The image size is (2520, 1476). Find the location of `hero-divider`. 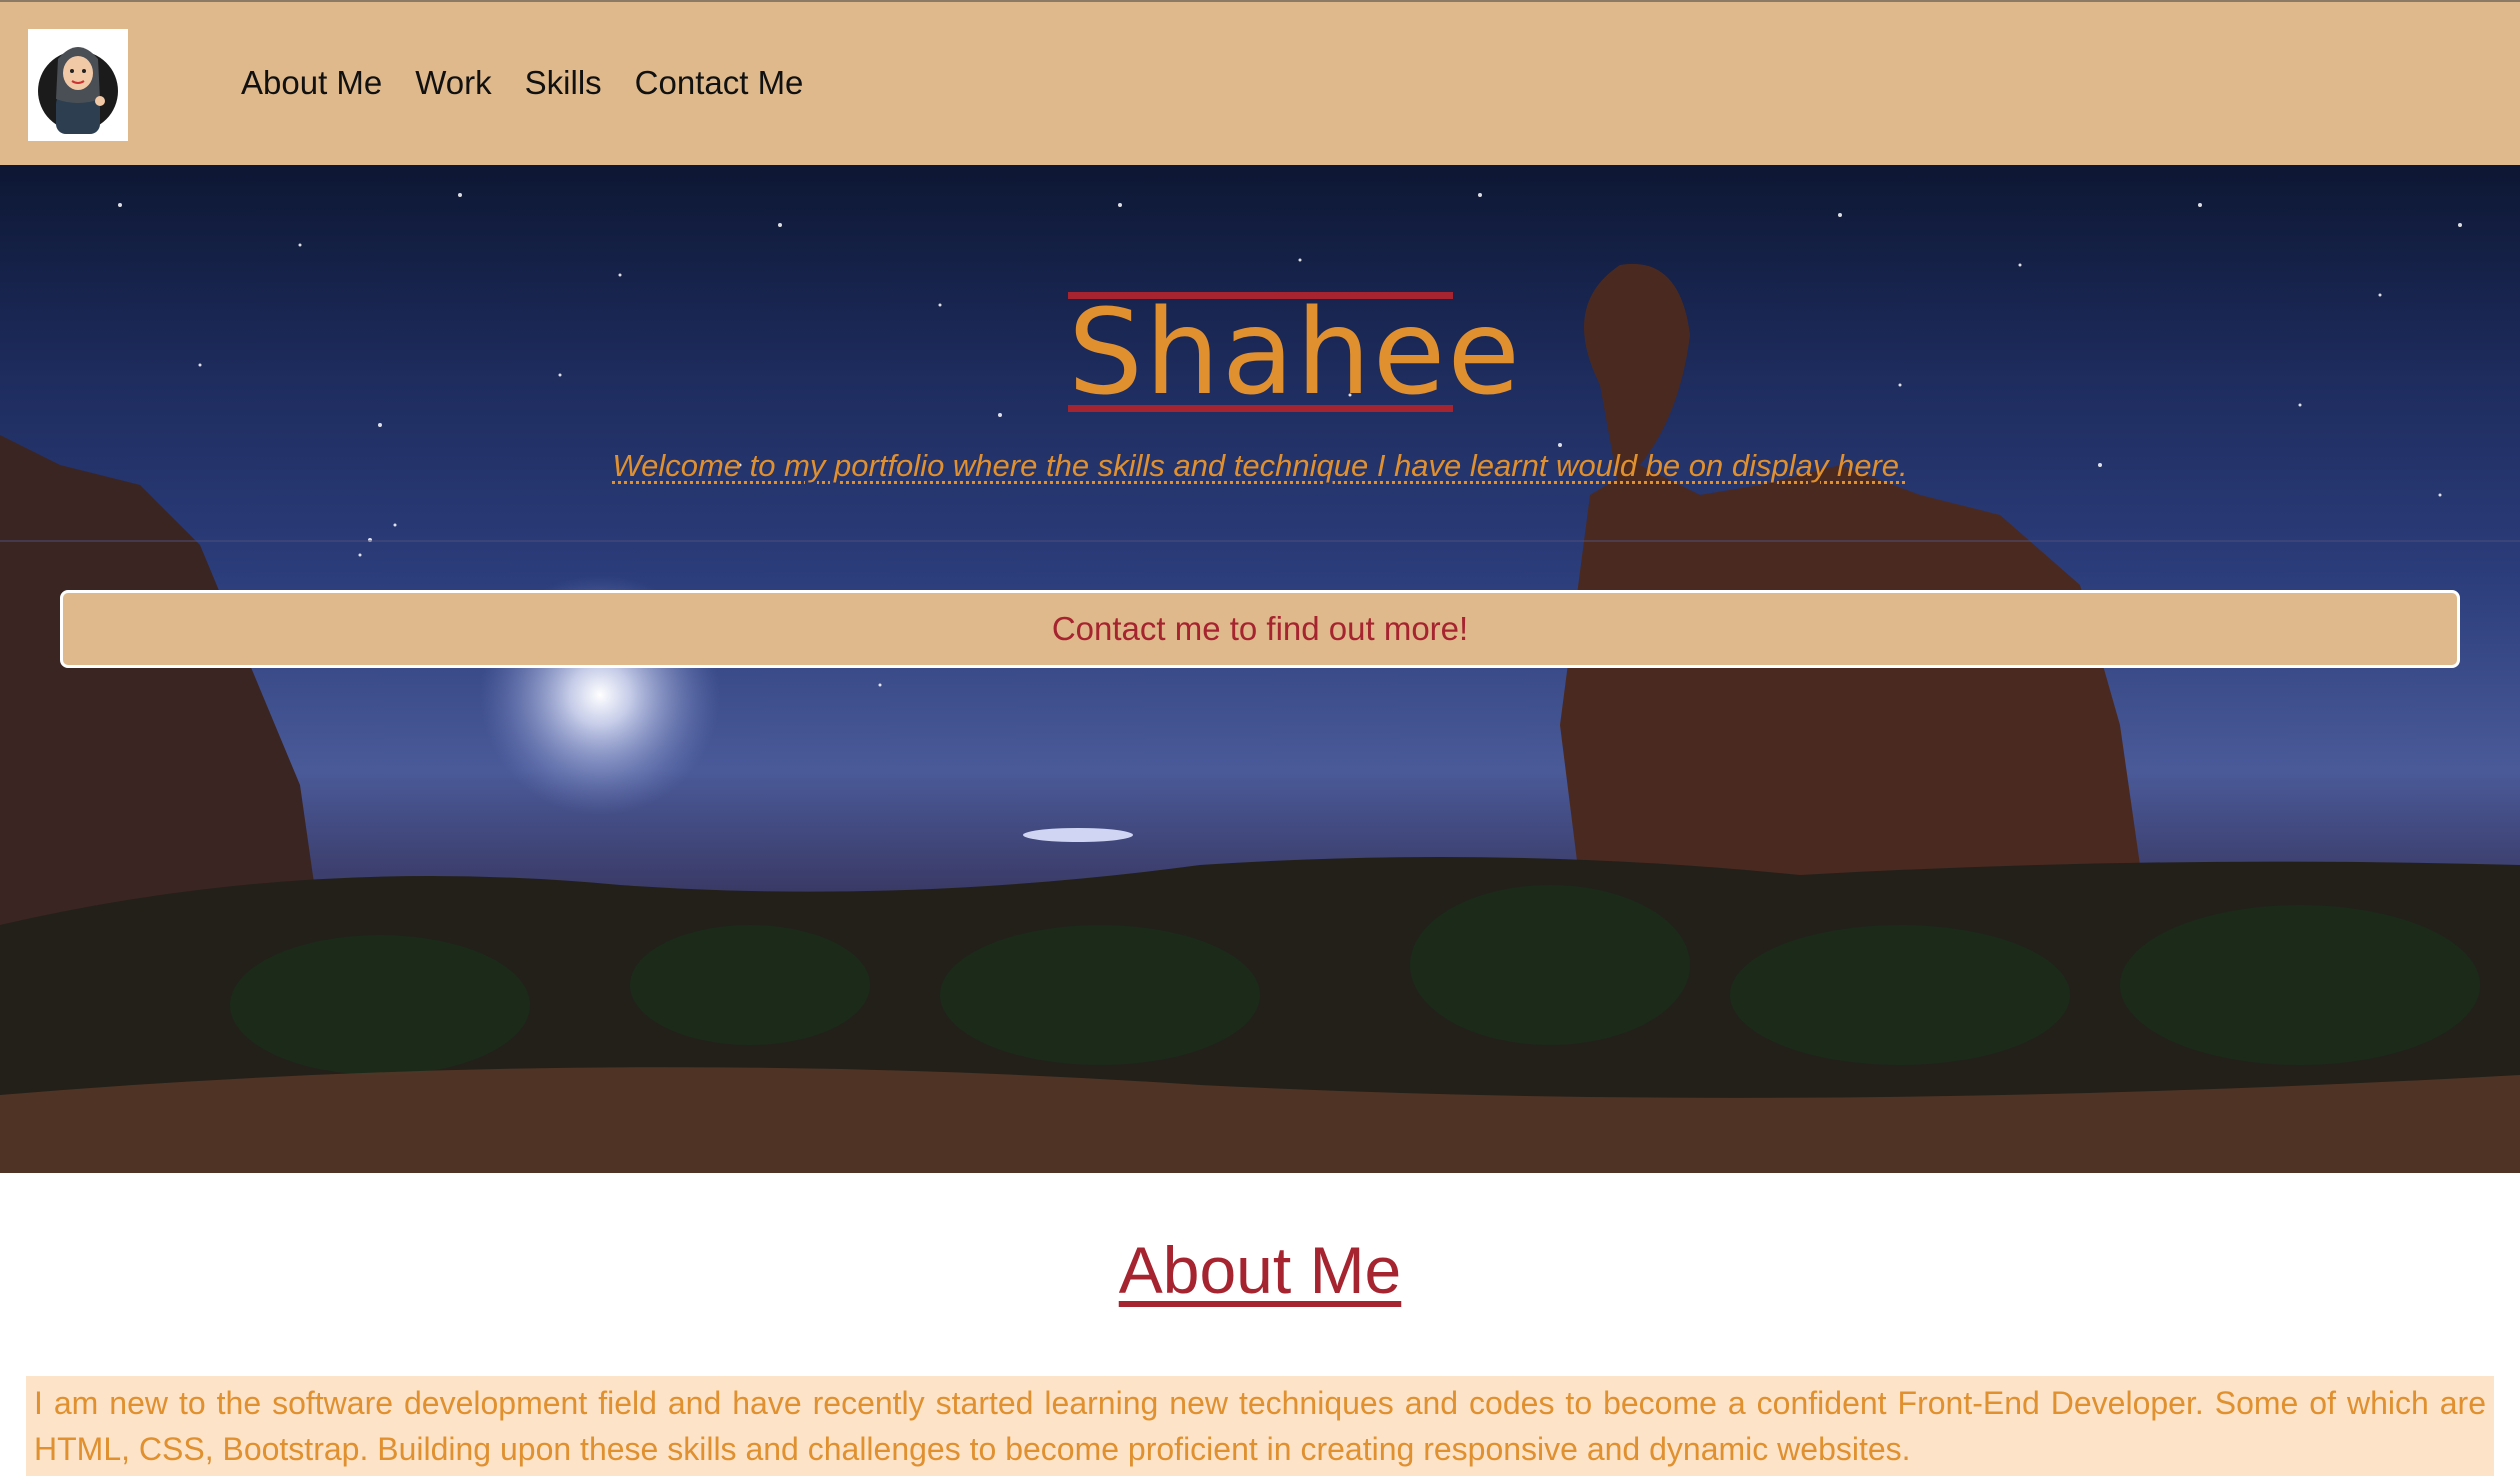

hero-divider is located at coordinates (1260, 541).